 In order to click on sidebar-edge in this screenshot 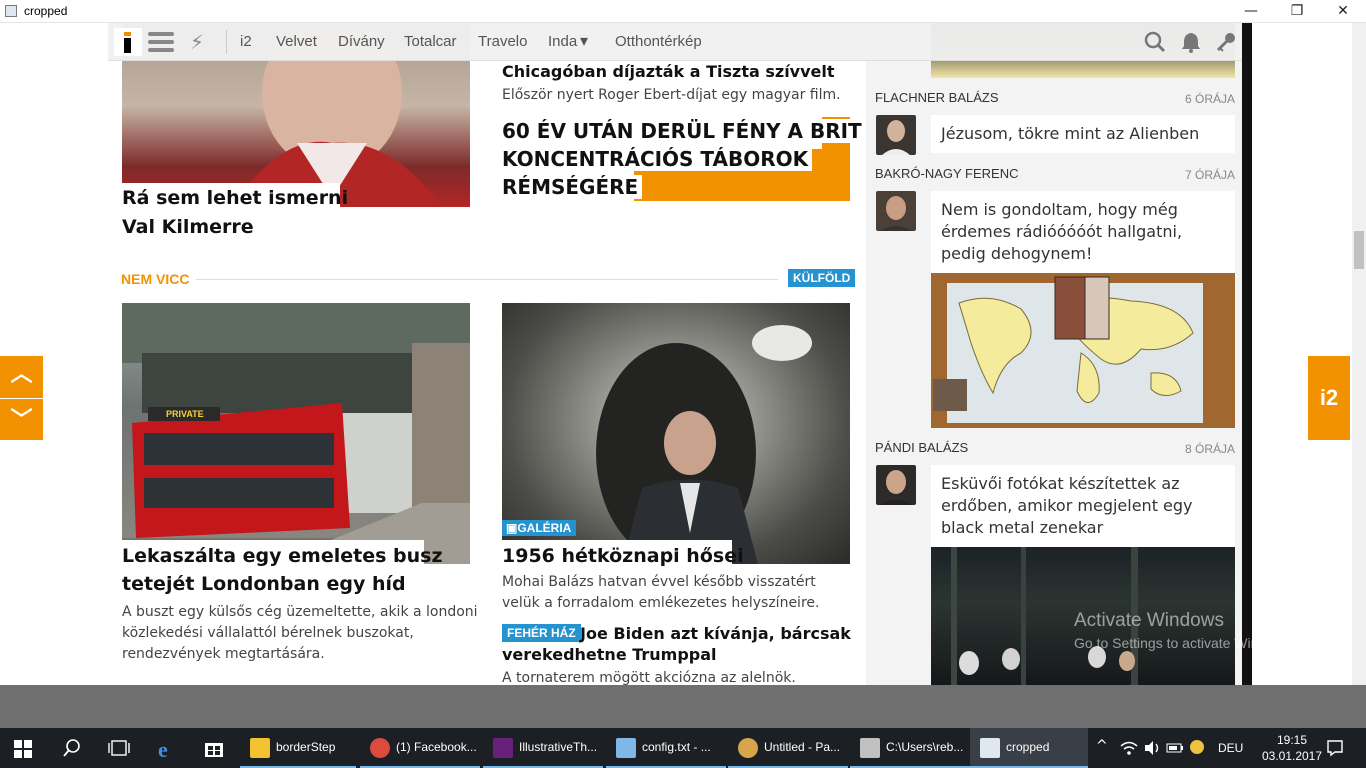, I will do `click(1247, 354)`.